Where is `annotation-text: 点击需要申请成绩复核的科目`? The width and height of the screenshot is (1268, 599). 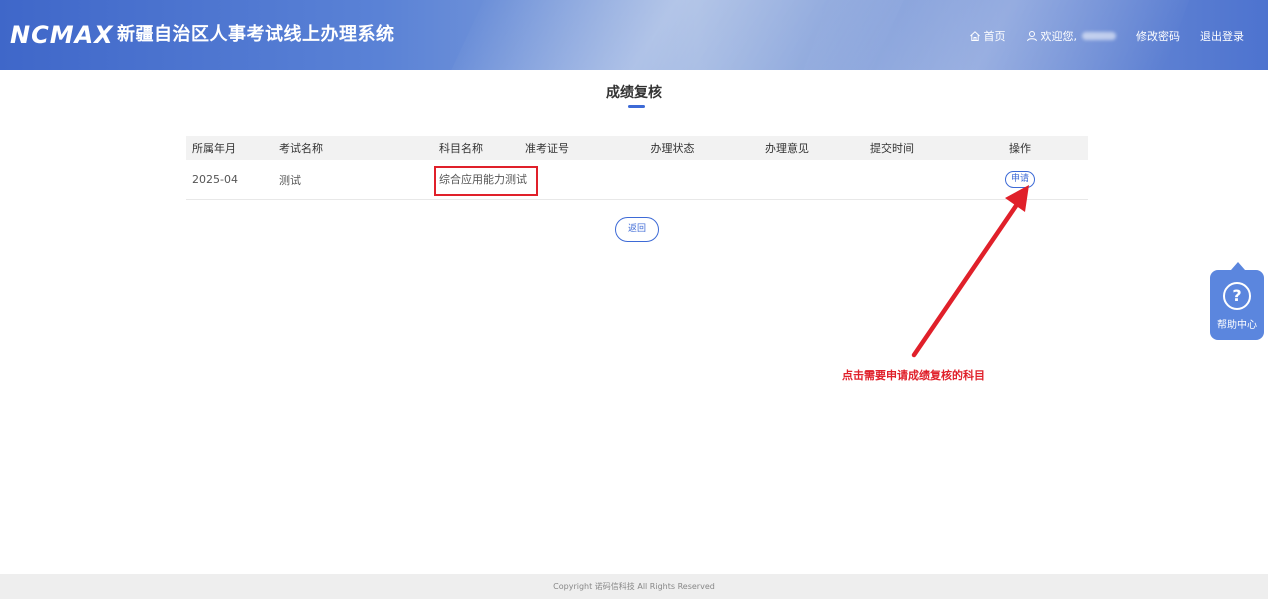
annotation-text: 点击需要申请成绩复核的科目 is located at coordinates (913, 375).